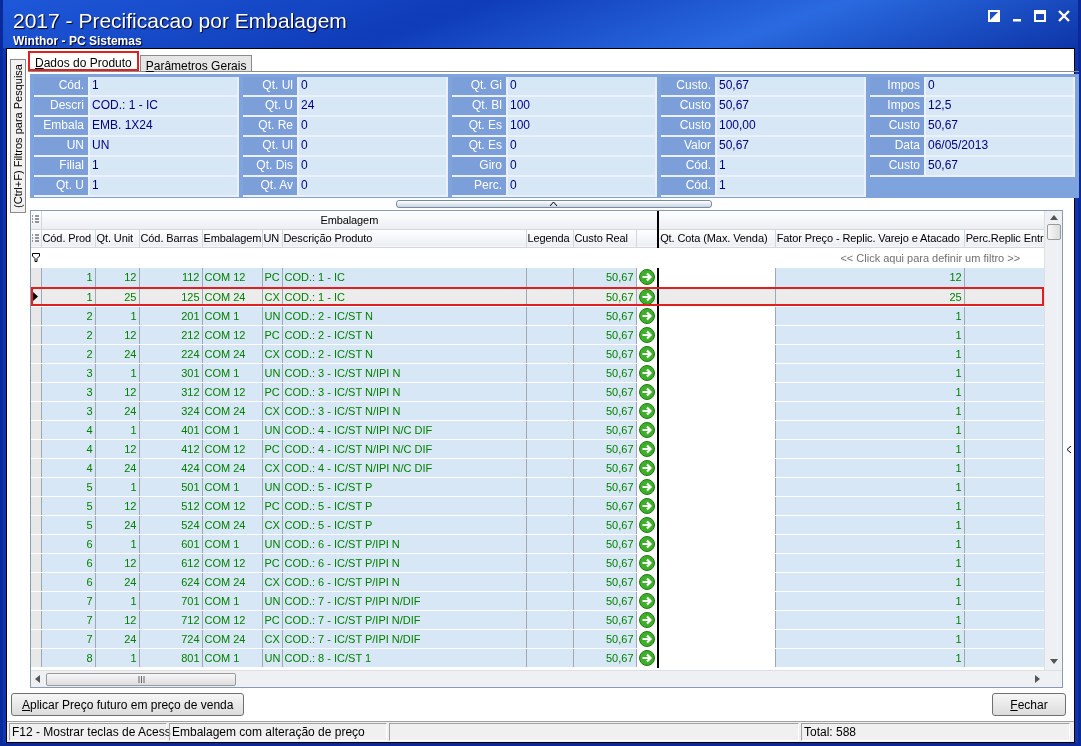 The image size is (1081, 746). What do you see at coordinates (537, 391) in the screenshot?
I see `table-row: 3 12 312 COM 12 PC COD.: 3 - IC/ST N/IPI N 50,67 1` at bounding box center [537, 391].